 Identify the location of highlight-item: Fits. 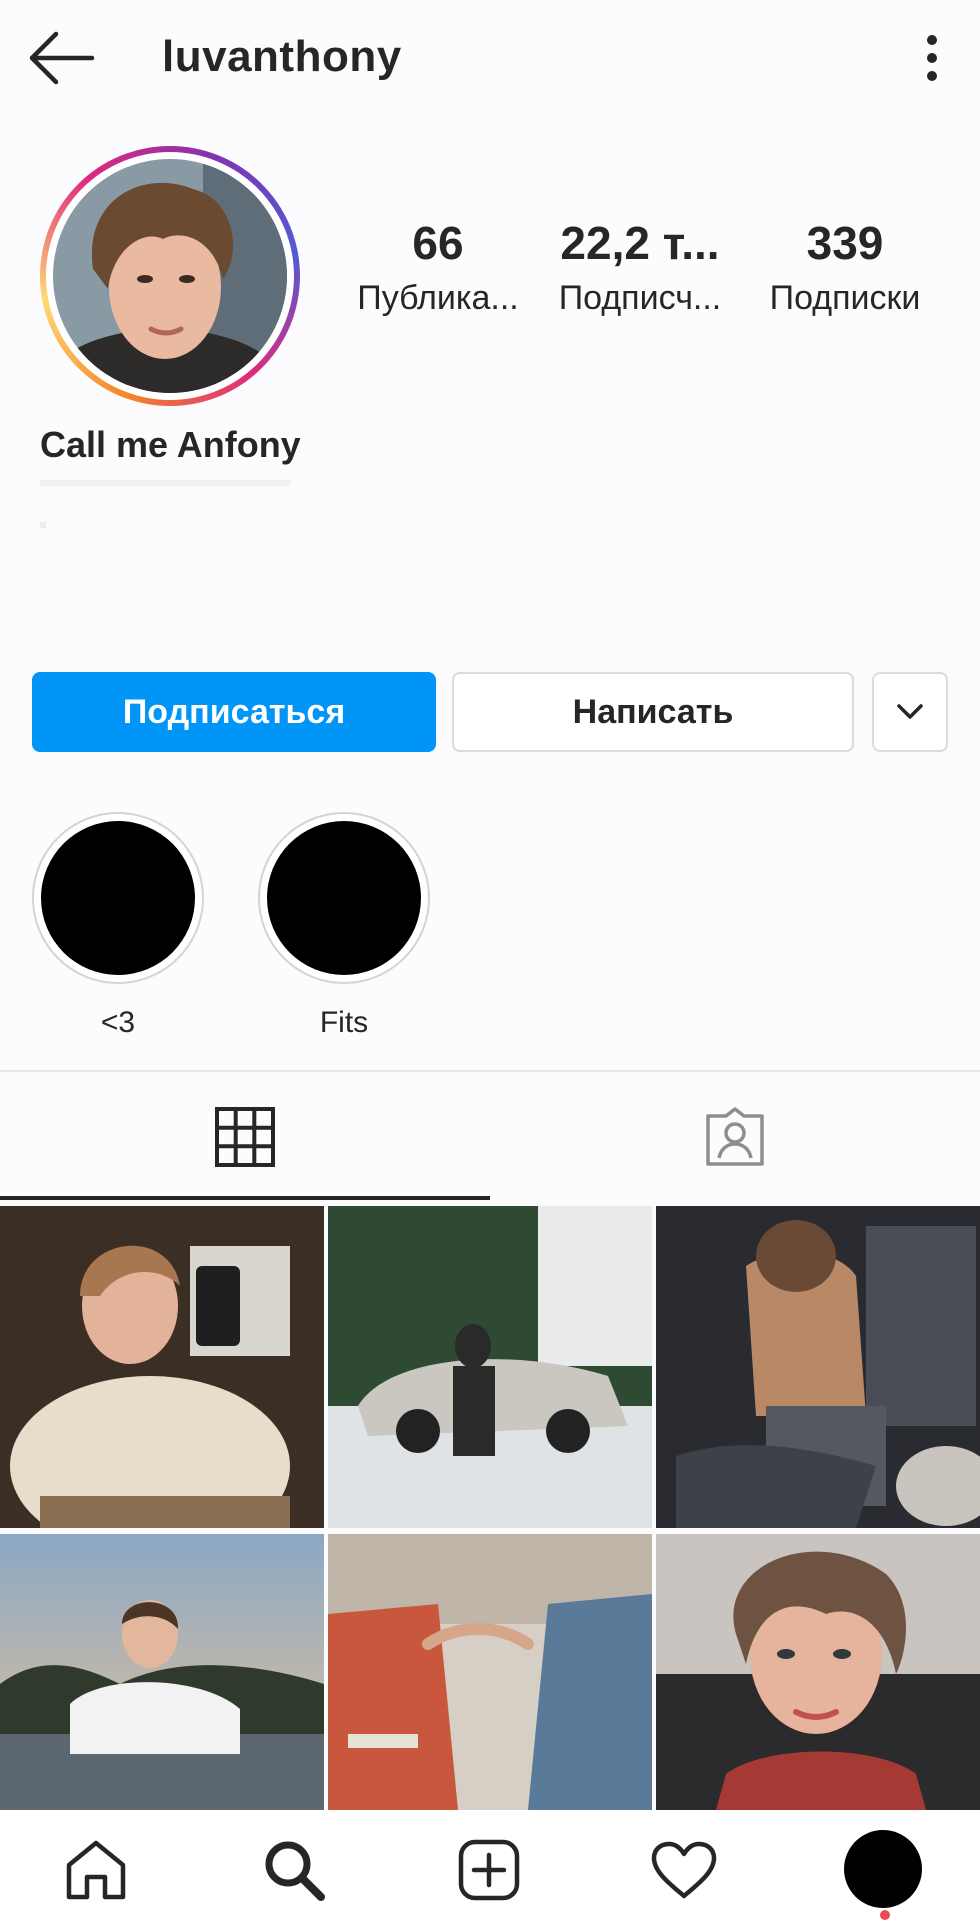
(344, 926).